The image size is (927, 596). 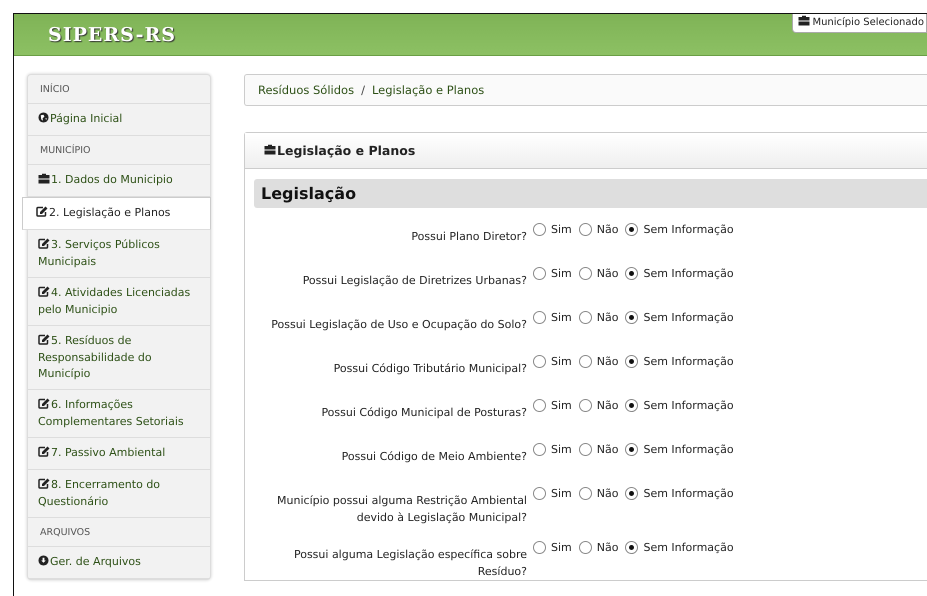 I want to click on sidebar-heading: MUNICÍPIO, so click(x=119, y=150).